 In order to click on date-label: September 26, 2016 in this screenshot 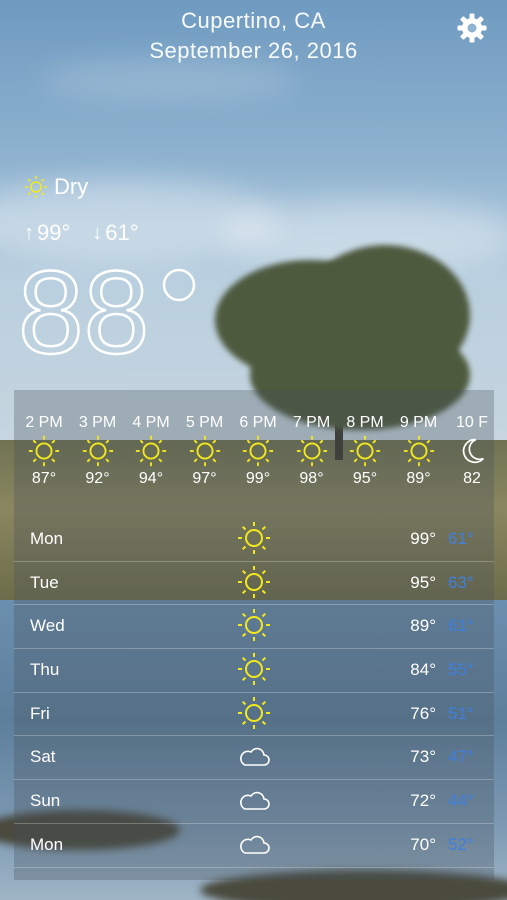, I will do `click(253, 50)`.